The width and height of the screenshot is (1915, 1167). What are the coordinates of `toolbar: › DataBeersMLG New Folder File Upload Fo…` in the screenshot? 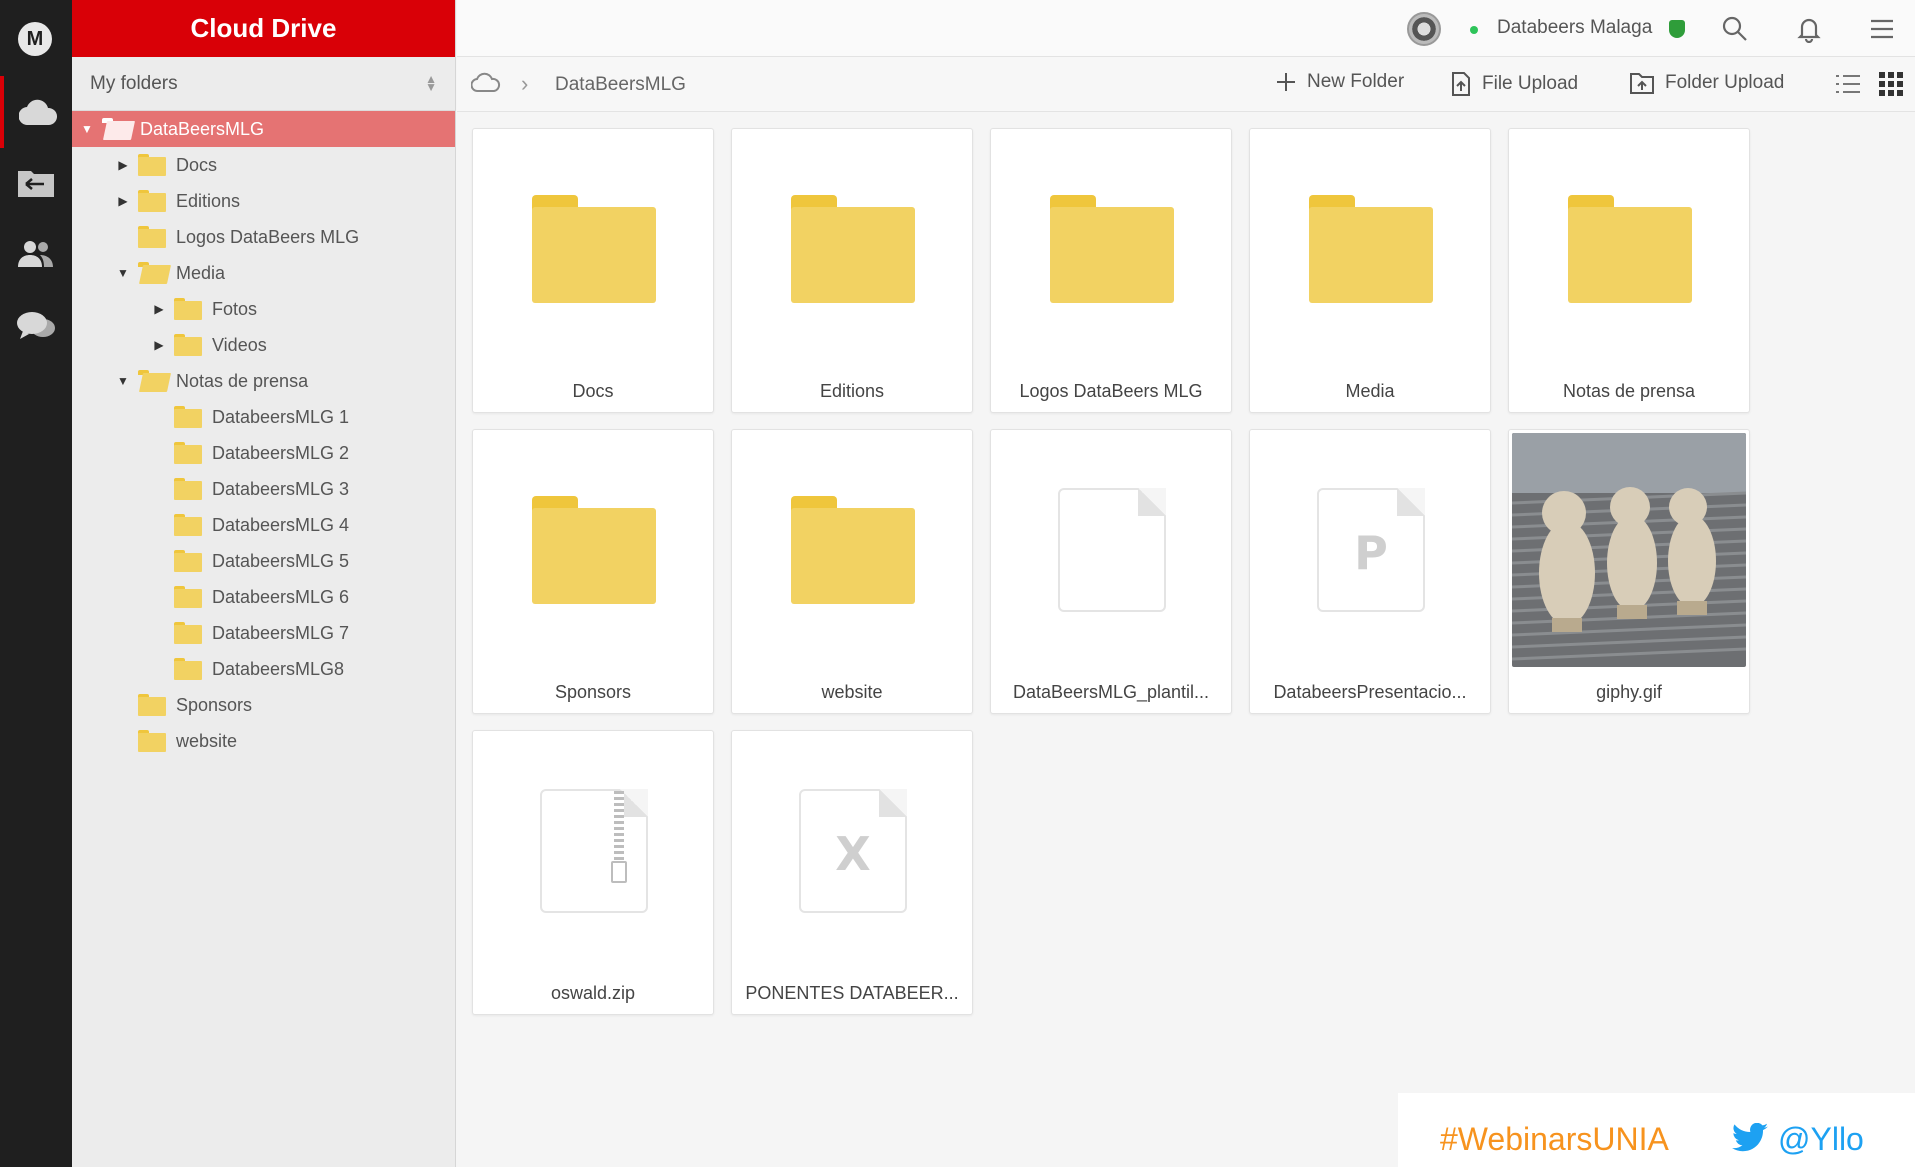 It's located at (1186, 84).